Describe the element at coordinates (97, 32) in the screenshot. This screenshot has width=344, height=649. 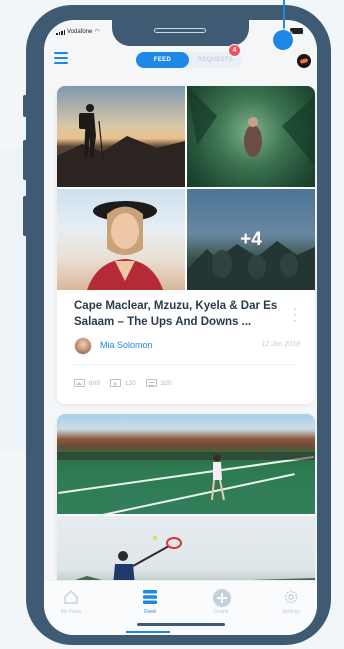
I see `wifi-icon: ◠` at that location.